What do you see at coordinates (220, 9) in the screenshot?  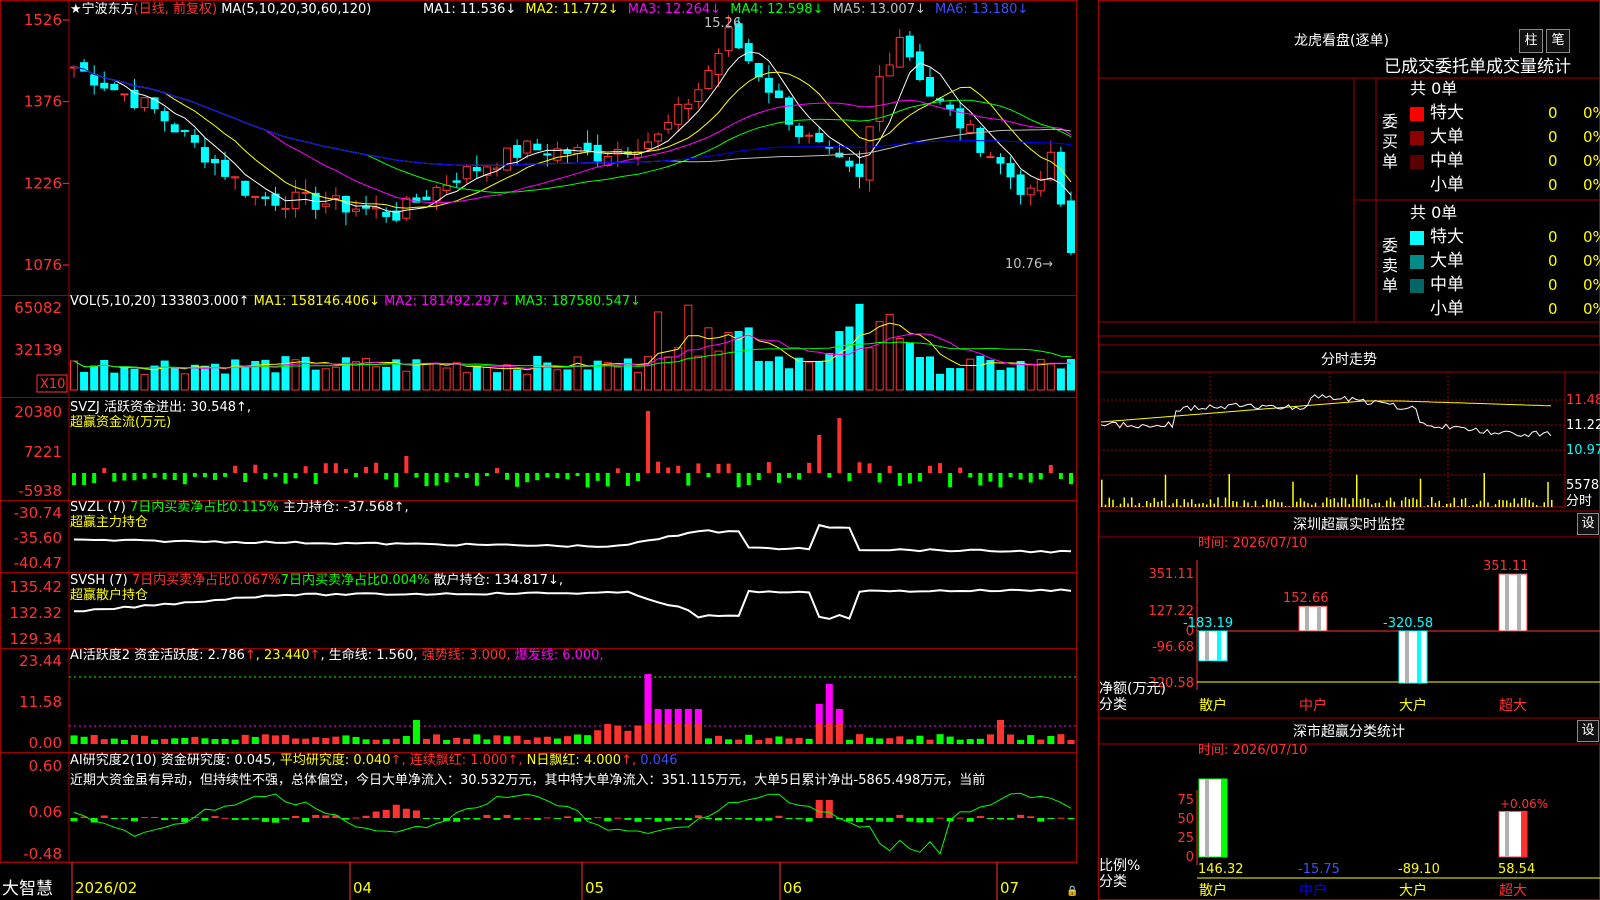 I see `price-title: ★宁波东方(日线, 前复权) MA(5,10,20,30,60,120)` at bounding box center [220, 9].